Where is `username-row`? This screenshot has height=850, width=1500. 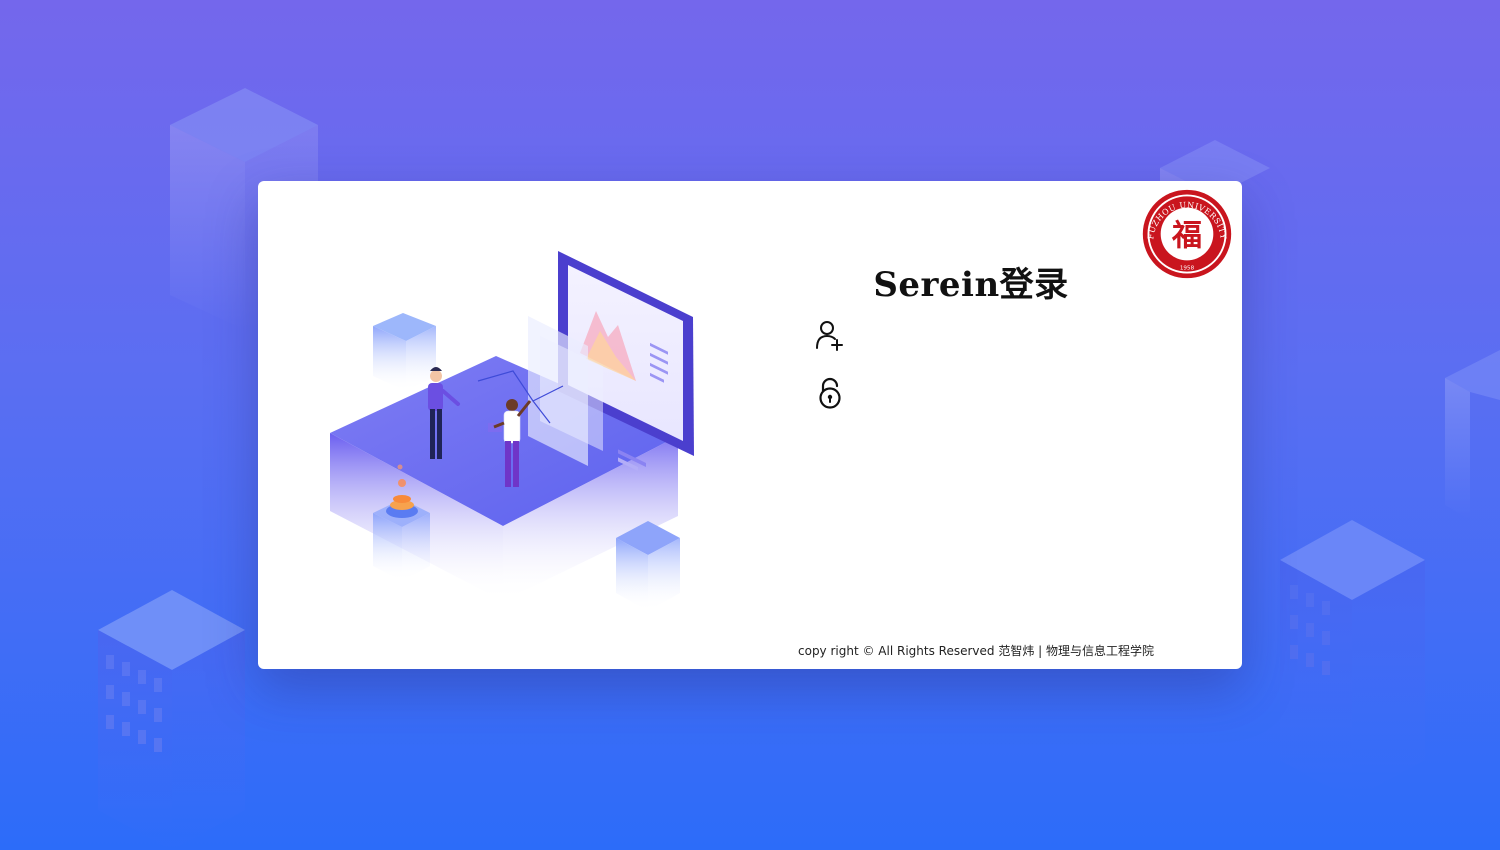 username-row is located at coordinates (994, 335).